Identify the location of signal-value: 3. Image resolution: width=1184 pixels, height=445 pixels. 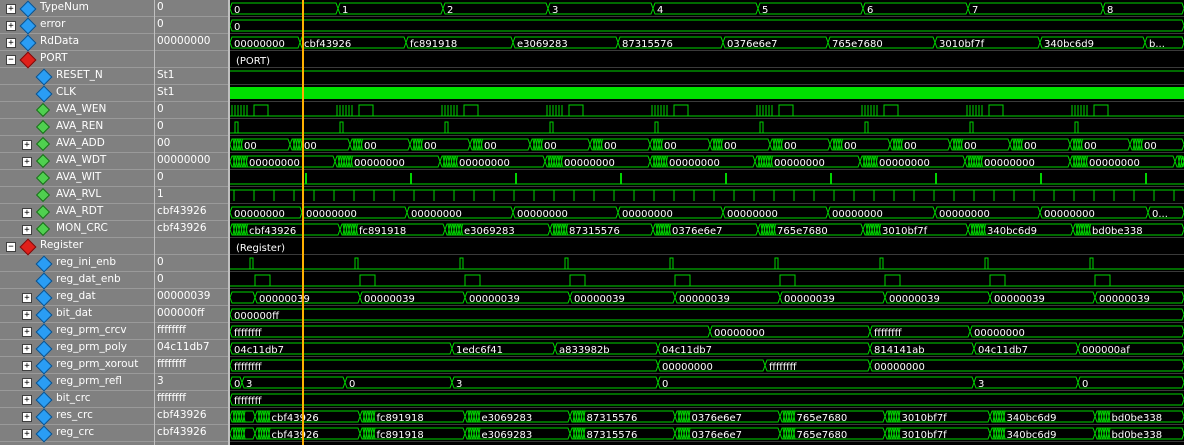
(160, 381).